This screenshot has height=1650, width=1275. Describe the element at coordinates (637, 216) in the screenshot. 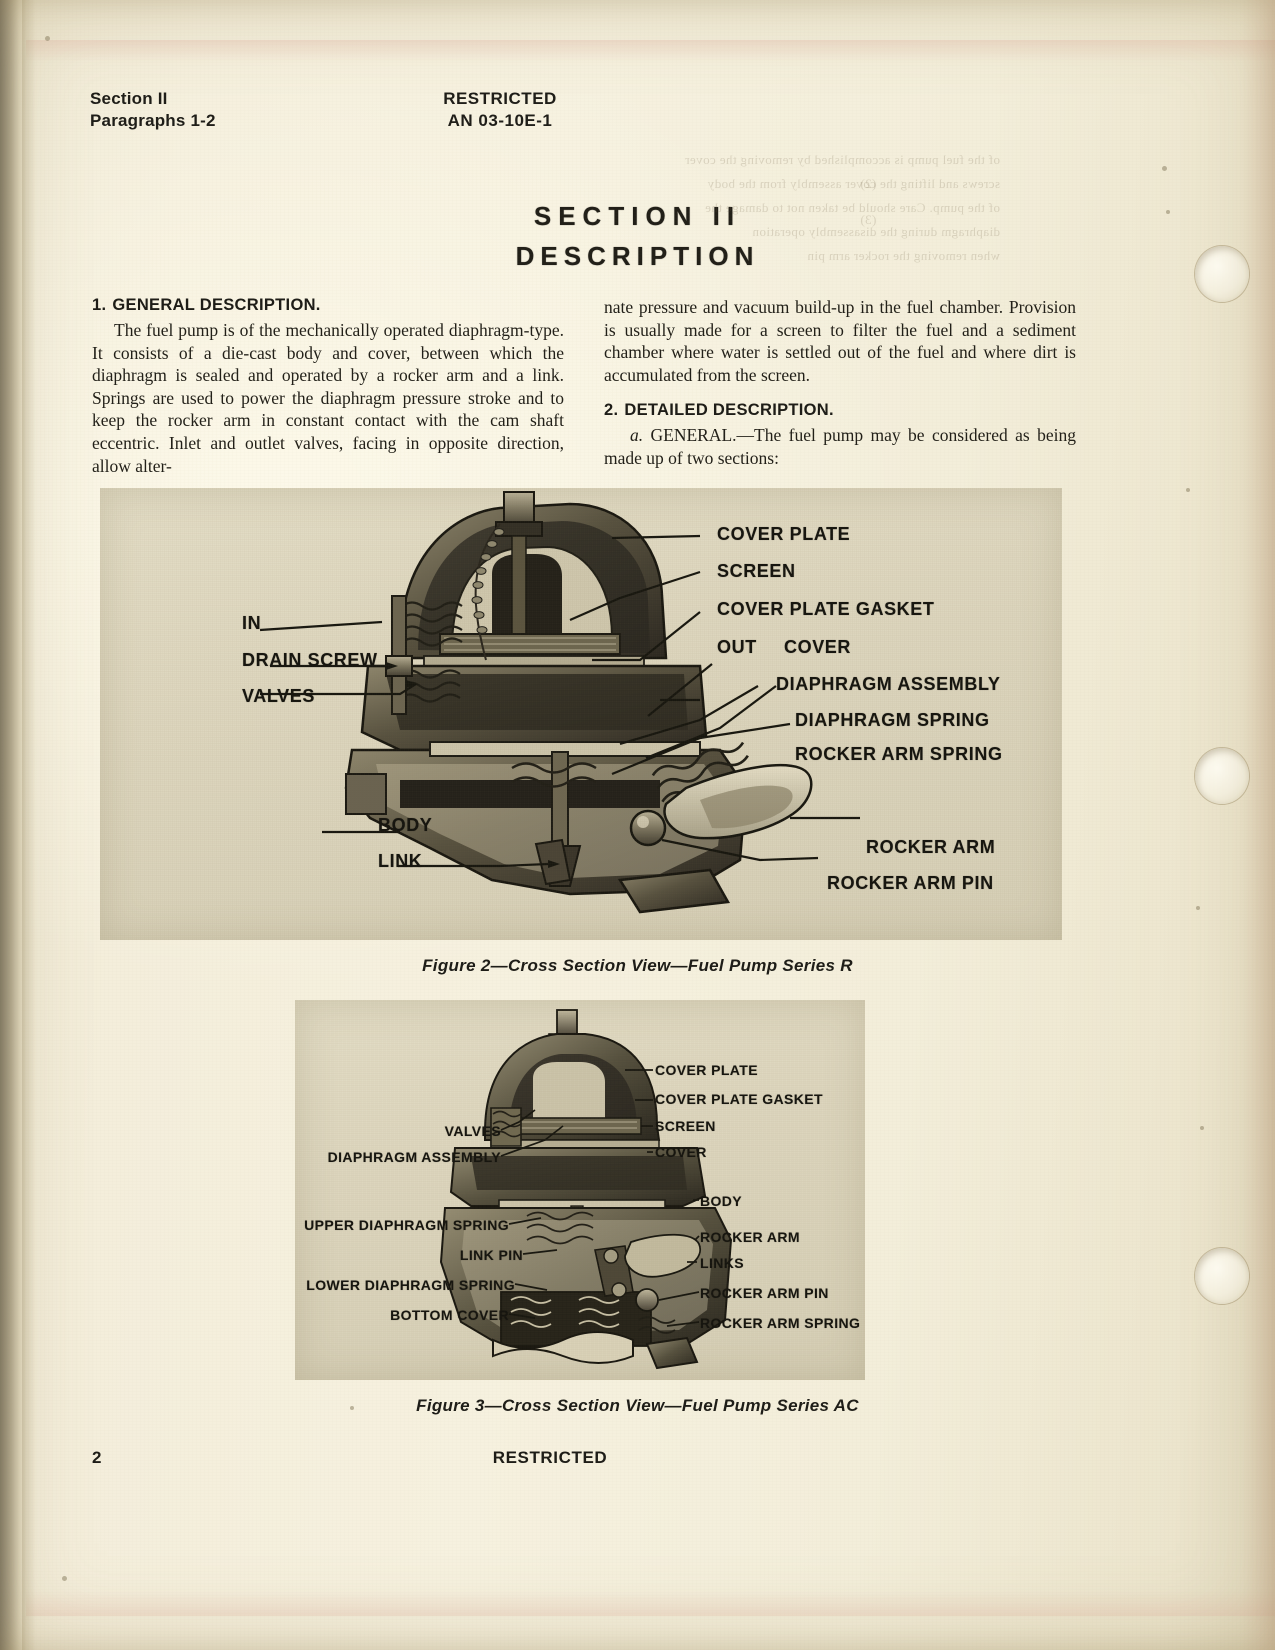

I see `section-title-line-1: SECTION II` at that location.